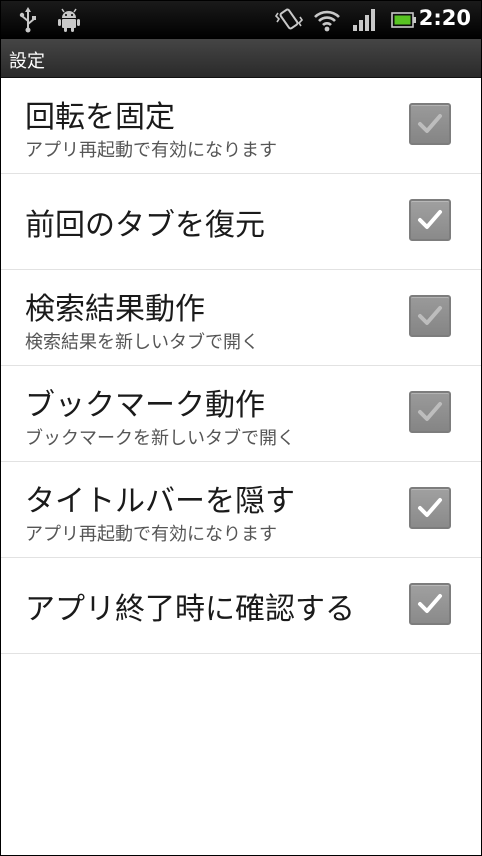 This screenshot has height=856, width=482. Describe the element at coordinates (289, 20) in the screenshot. I see `vibrate-icon` at that location.